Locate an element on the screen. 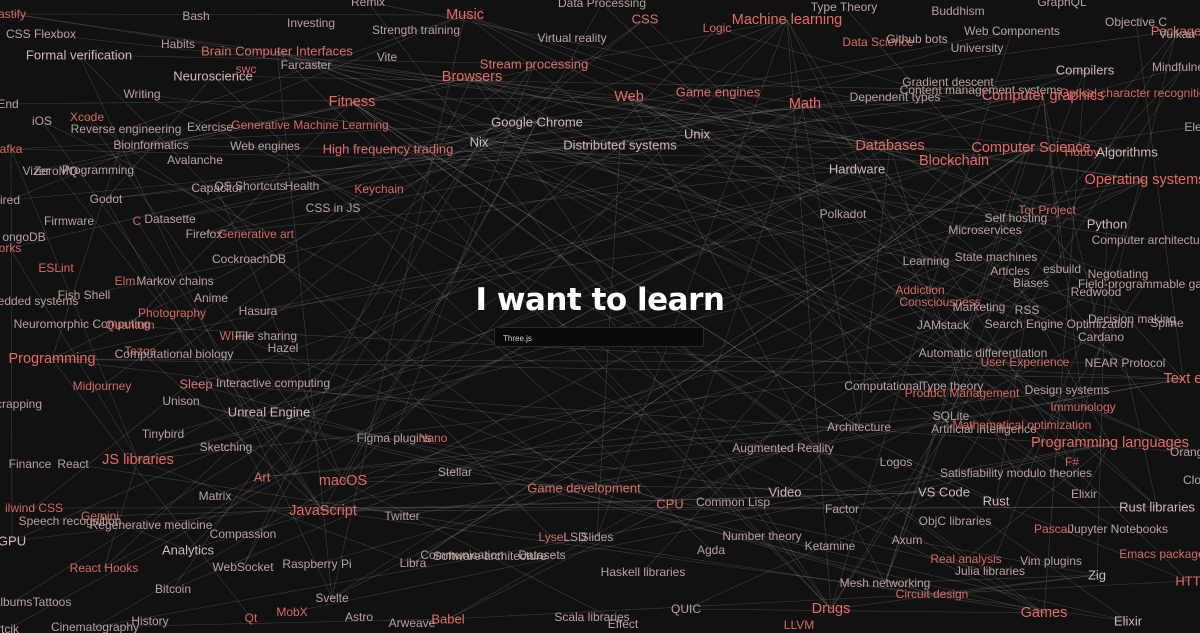 The image size is (1200, 633). topic-node: Bitcoin is located at coordinates (173, 589).